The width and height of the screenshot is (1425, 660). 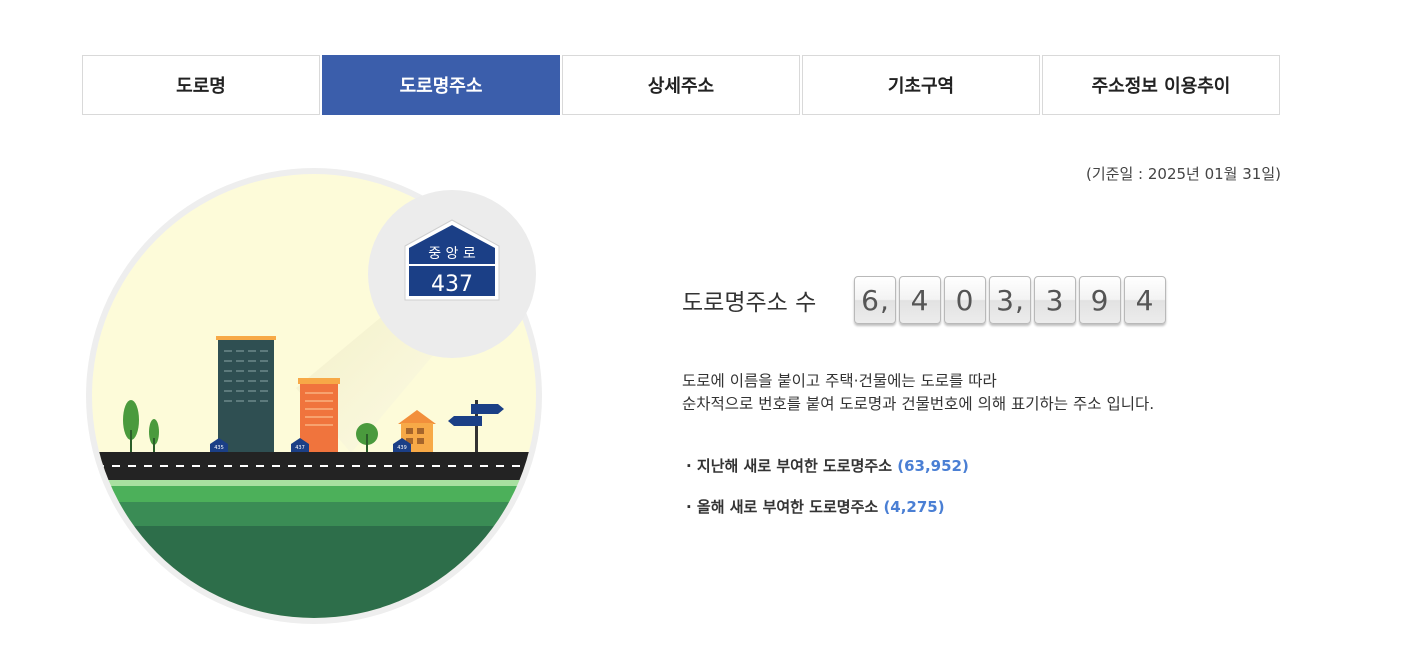 I want to click on tab-detail-address: 상세주소, so click(x=681, y=85).